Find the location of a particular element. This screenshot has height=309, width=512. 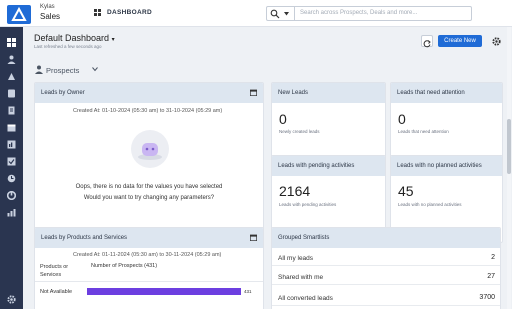

card-header: Leads with pending activities is located at coordinates (328, 166).